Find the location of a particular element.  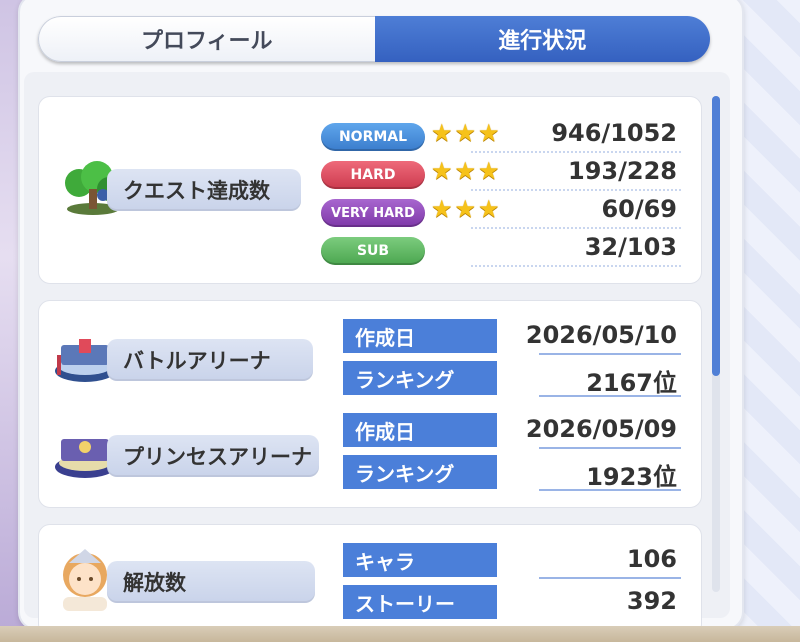

battle-created-label: 作成日 is located at coordinates (420, 336).